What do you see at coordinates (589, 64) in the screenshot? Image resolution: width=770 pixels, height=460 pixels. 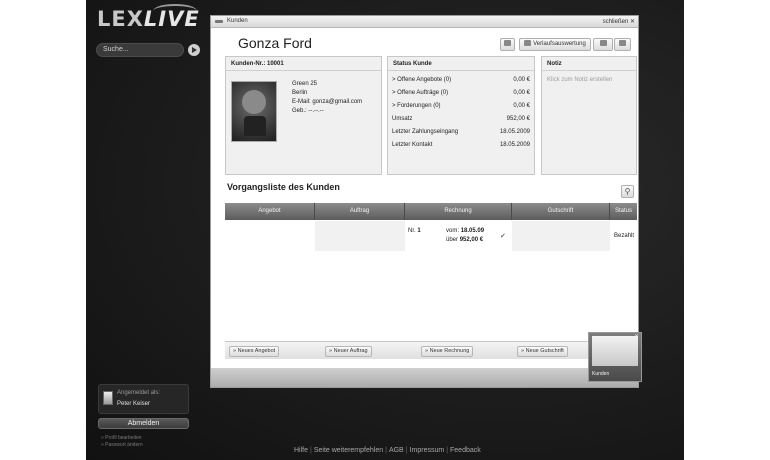 I see `note-header: Notiz` at bounding box center [589, 64].